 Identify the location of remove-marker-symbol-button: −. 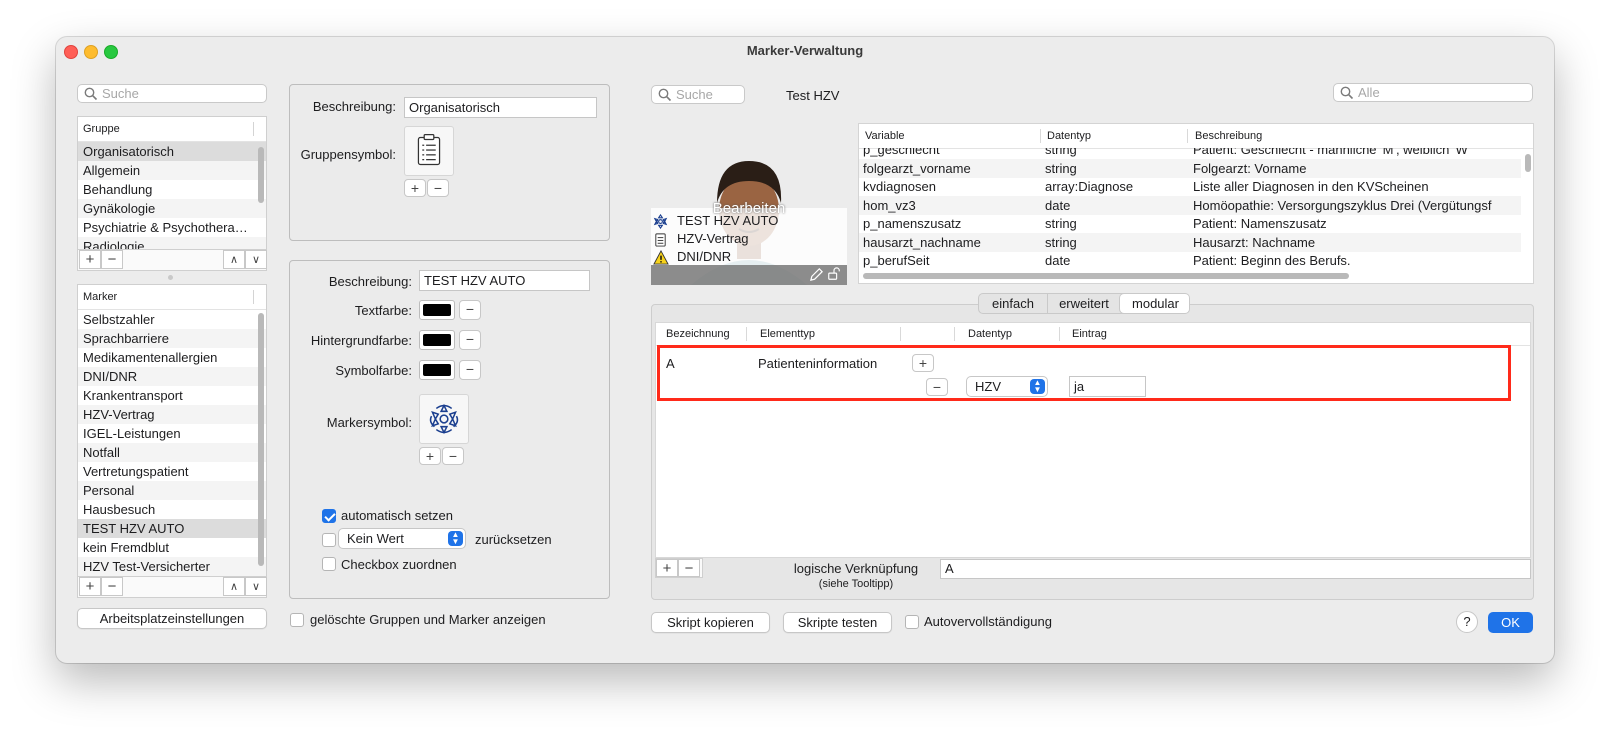
(453, 456).